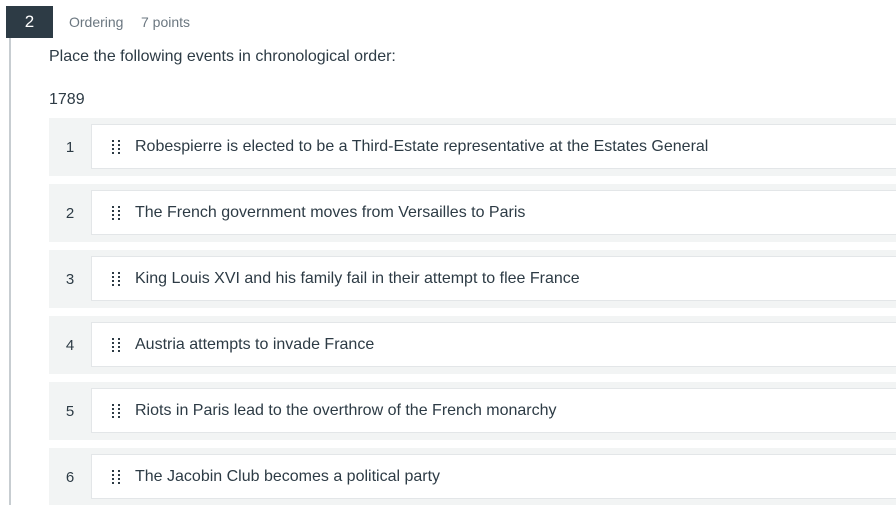  What do you see at coordinates (166, 22) in the screenshot?
I see `question-points-label: 7 points` at bounding box center [166, 22].